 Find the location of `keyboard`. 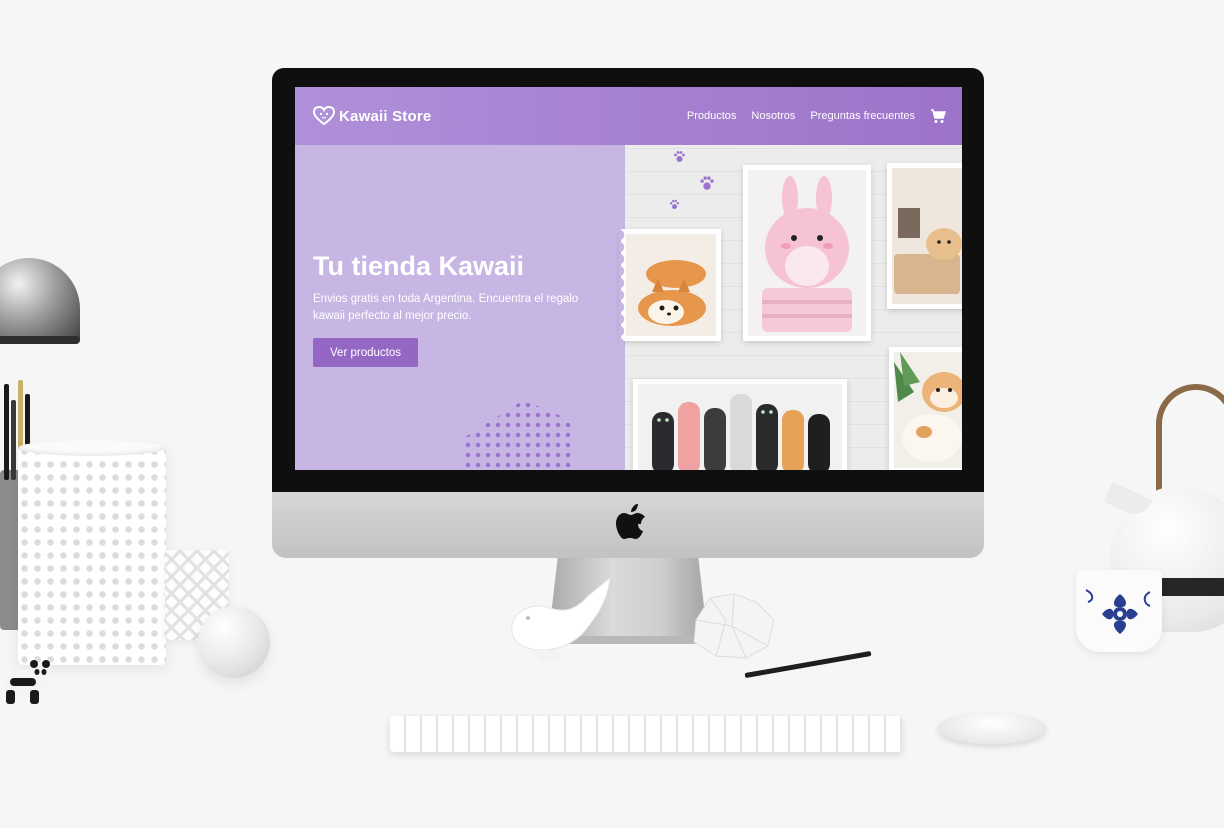

keyboard is located at coordinates (646, 734).